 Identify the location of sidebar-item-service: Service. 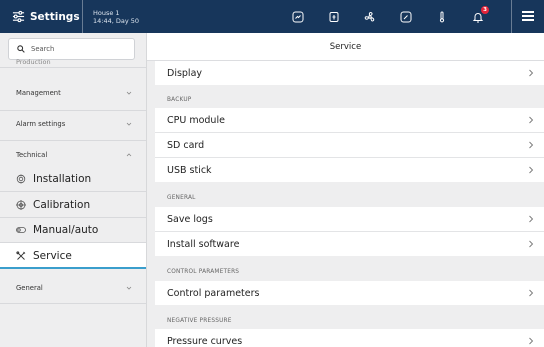
(73, 255).